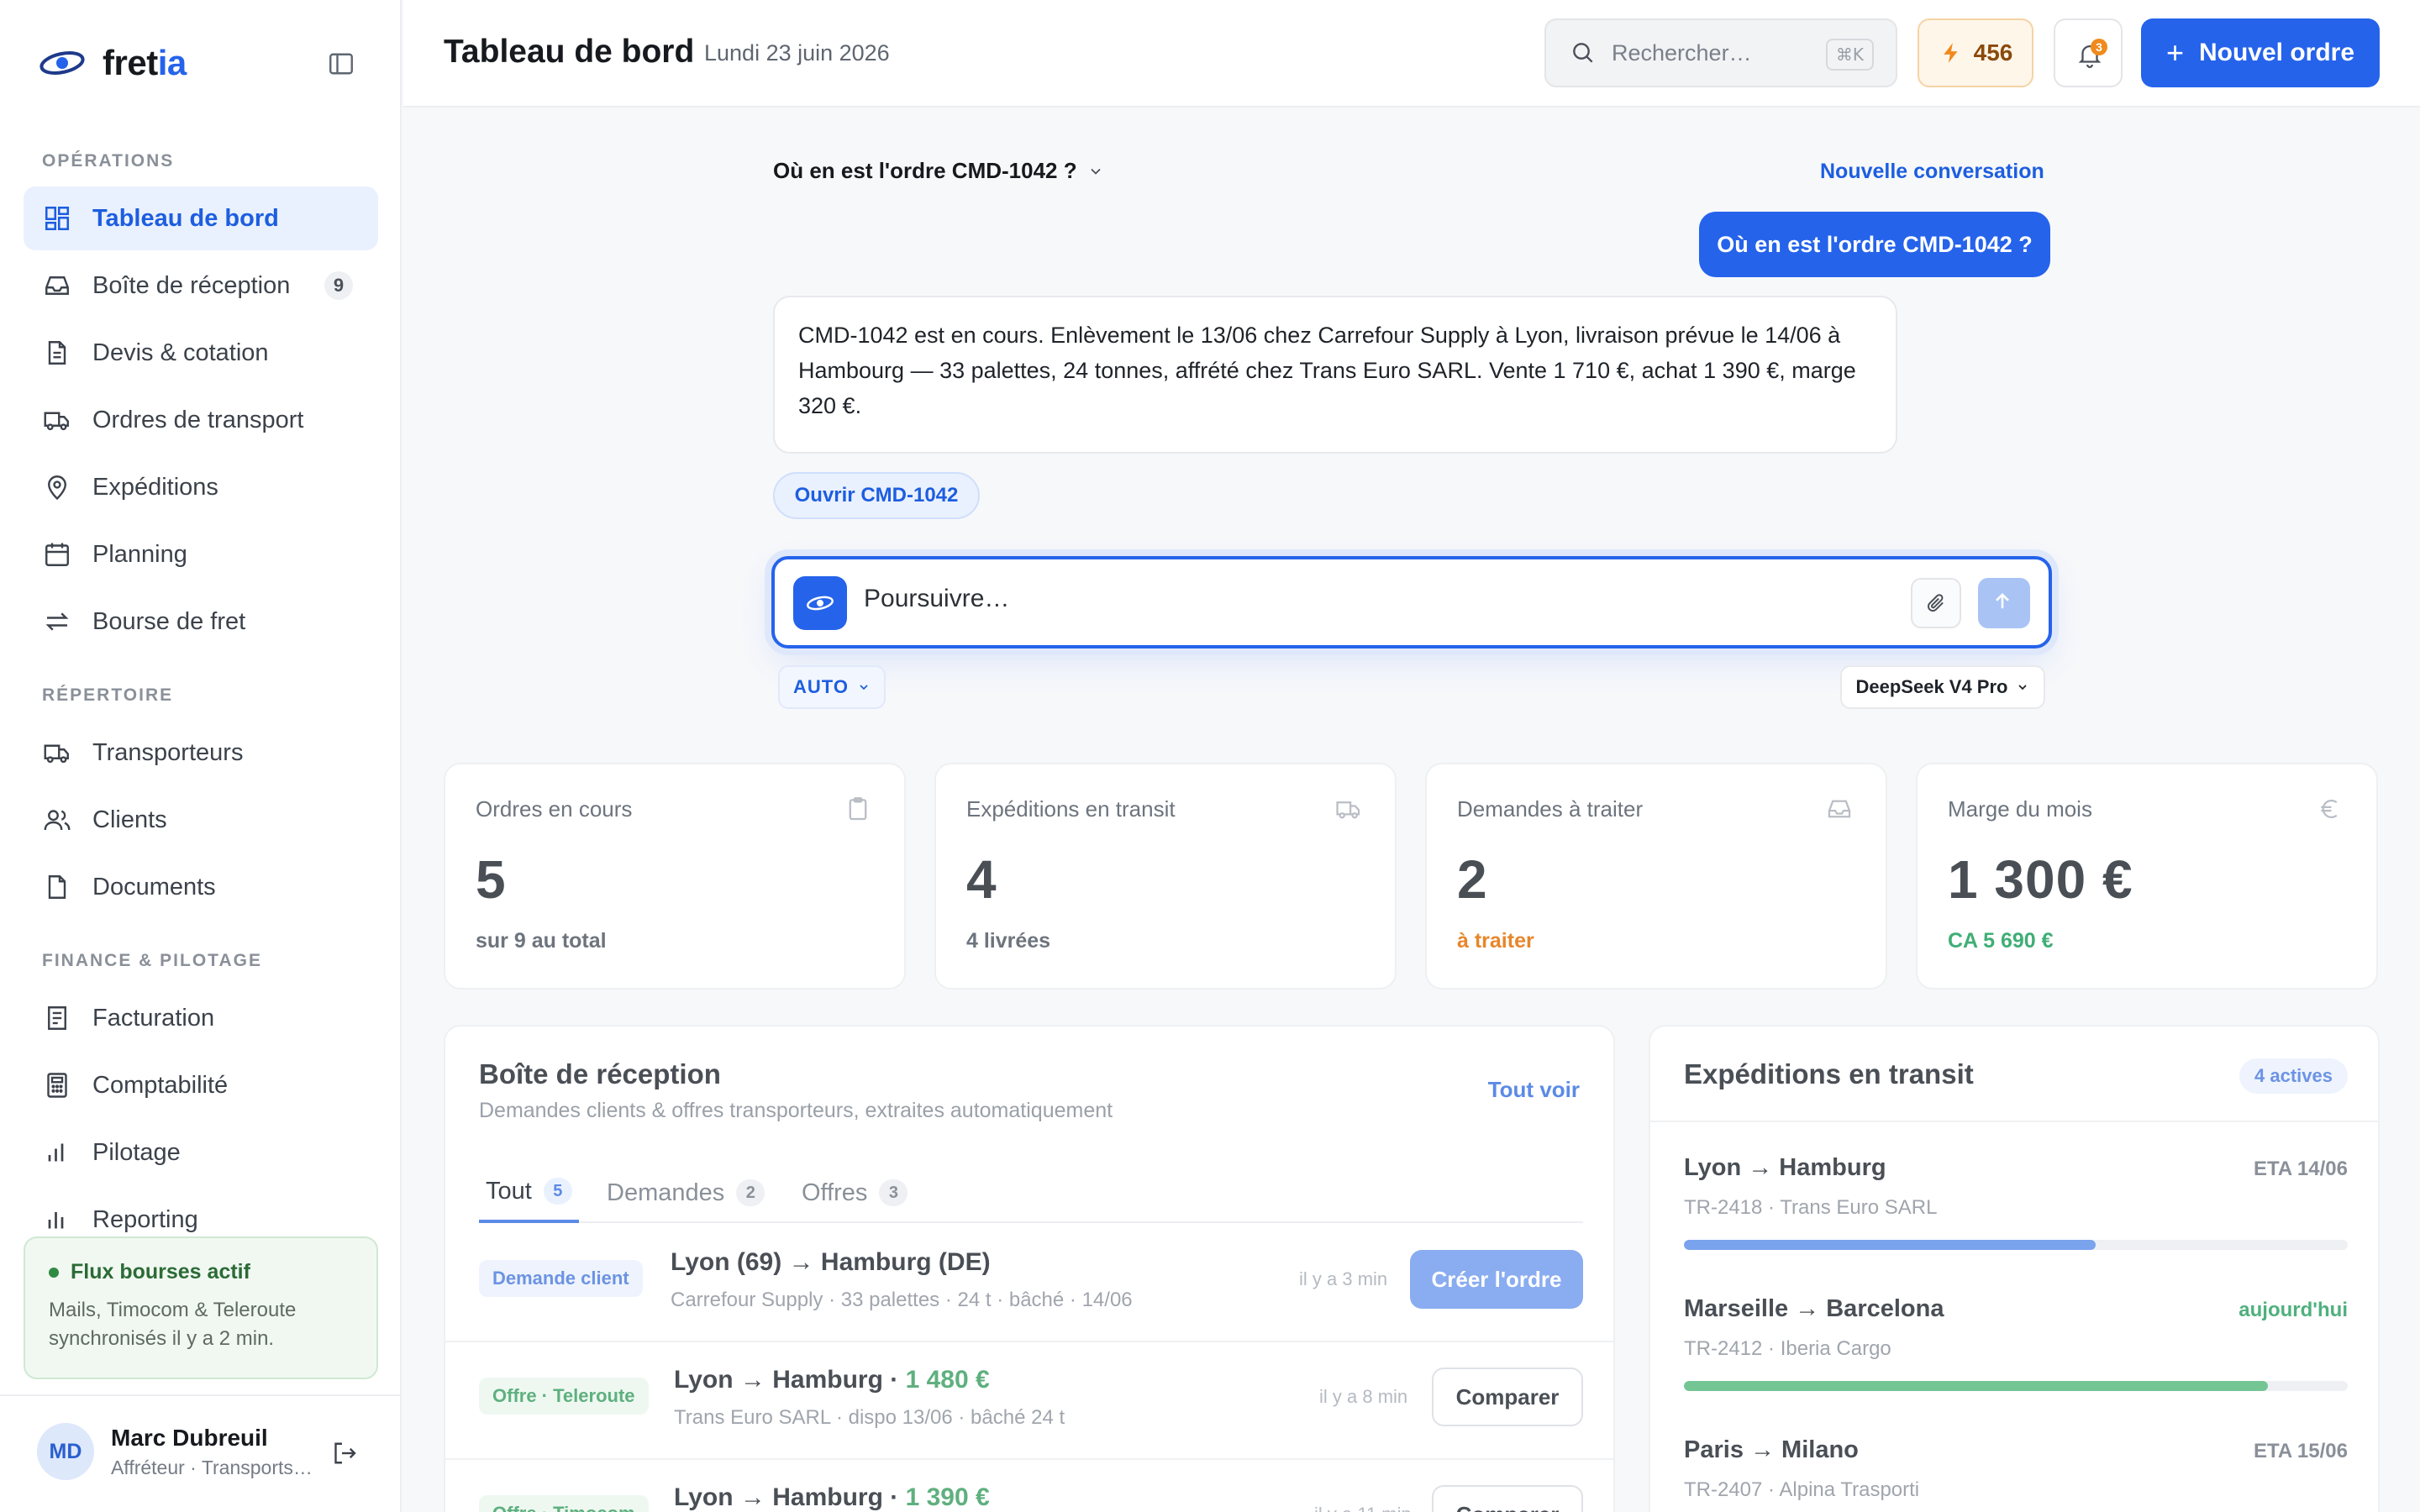  I want to click on eye-logo-icon, so click(820, 603).